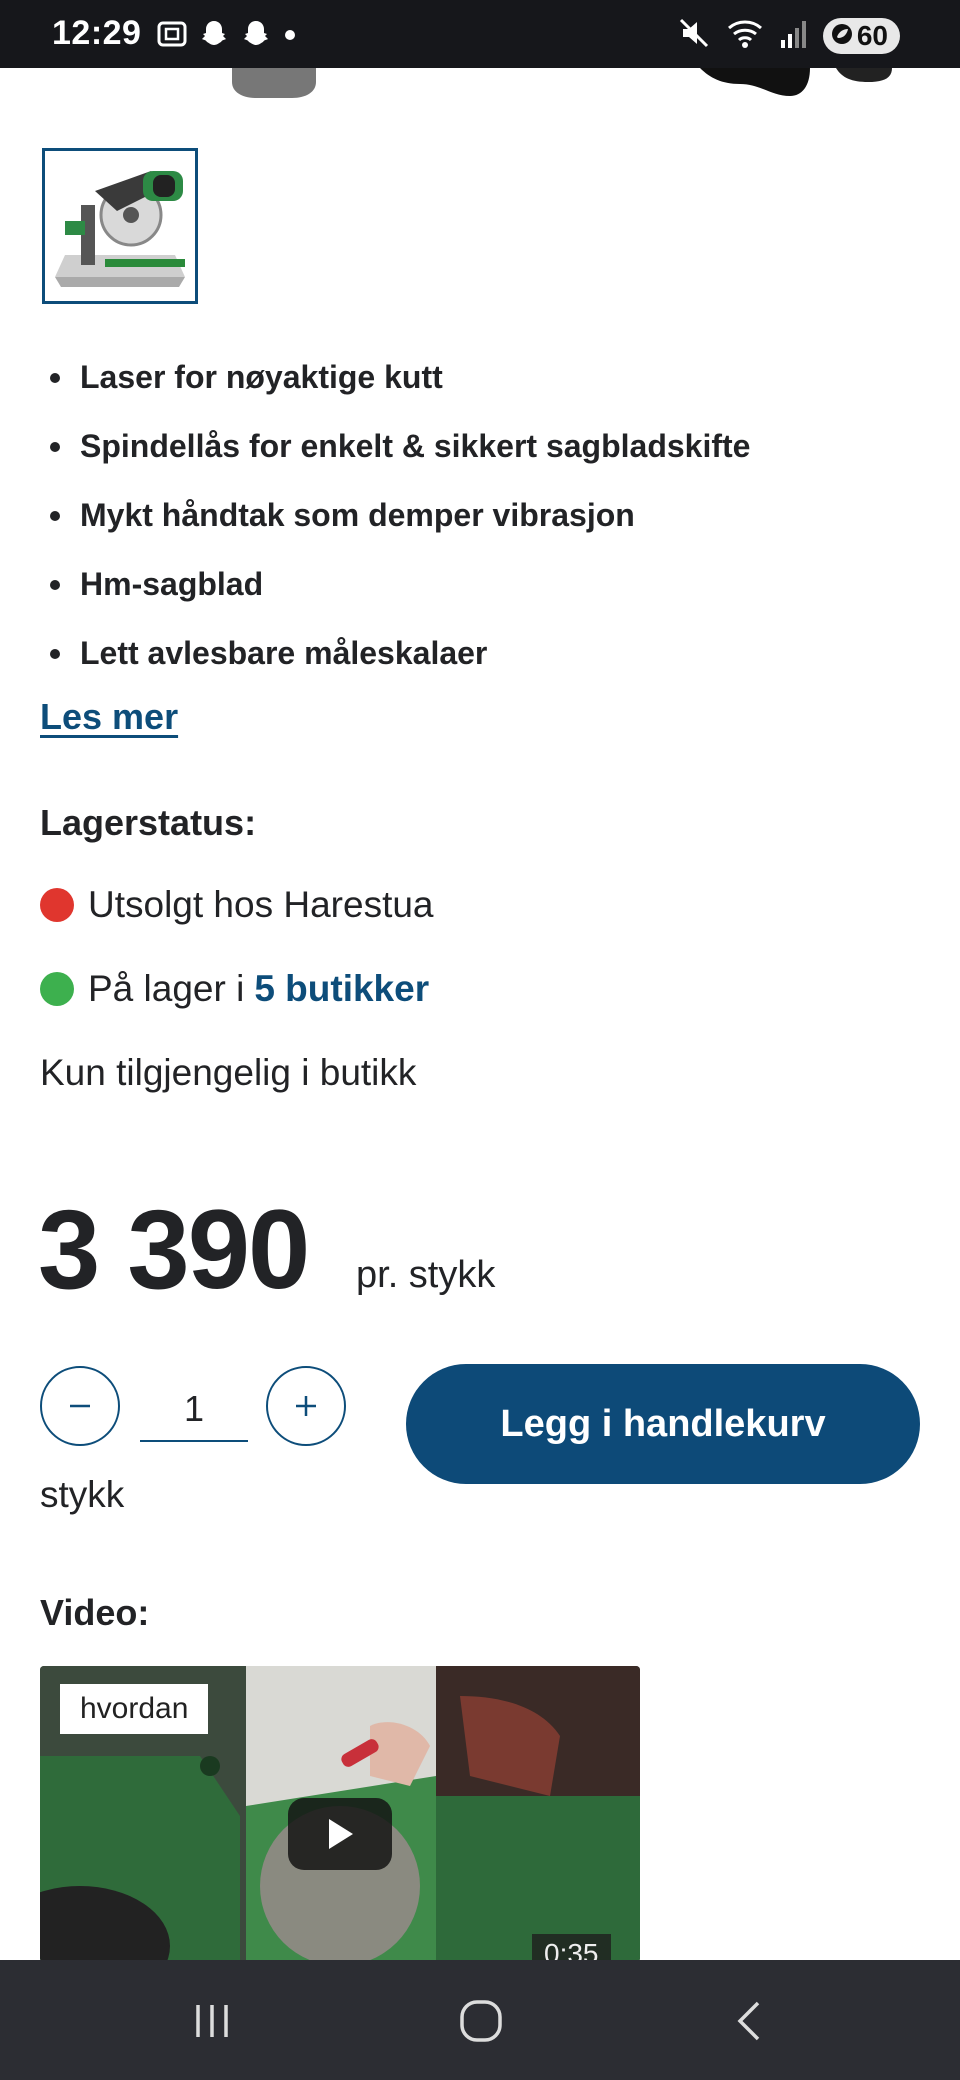 The width and height of the screenshot is (960, 2080). Describe the element at coordinates (571, 1948) in the screenshot. I see `video-duration: 0:35` at that location.